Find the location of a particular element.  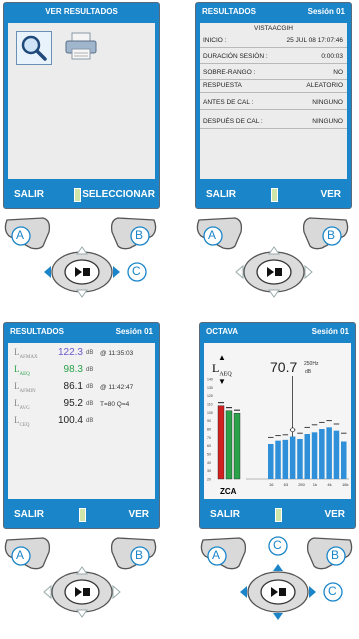

level-extra: @ 11:42:47 is located at coordinates (117, 387).